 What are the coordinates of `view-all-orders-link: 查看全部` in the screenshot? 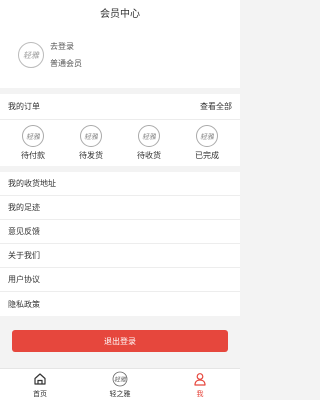 It's located at (216, 106).